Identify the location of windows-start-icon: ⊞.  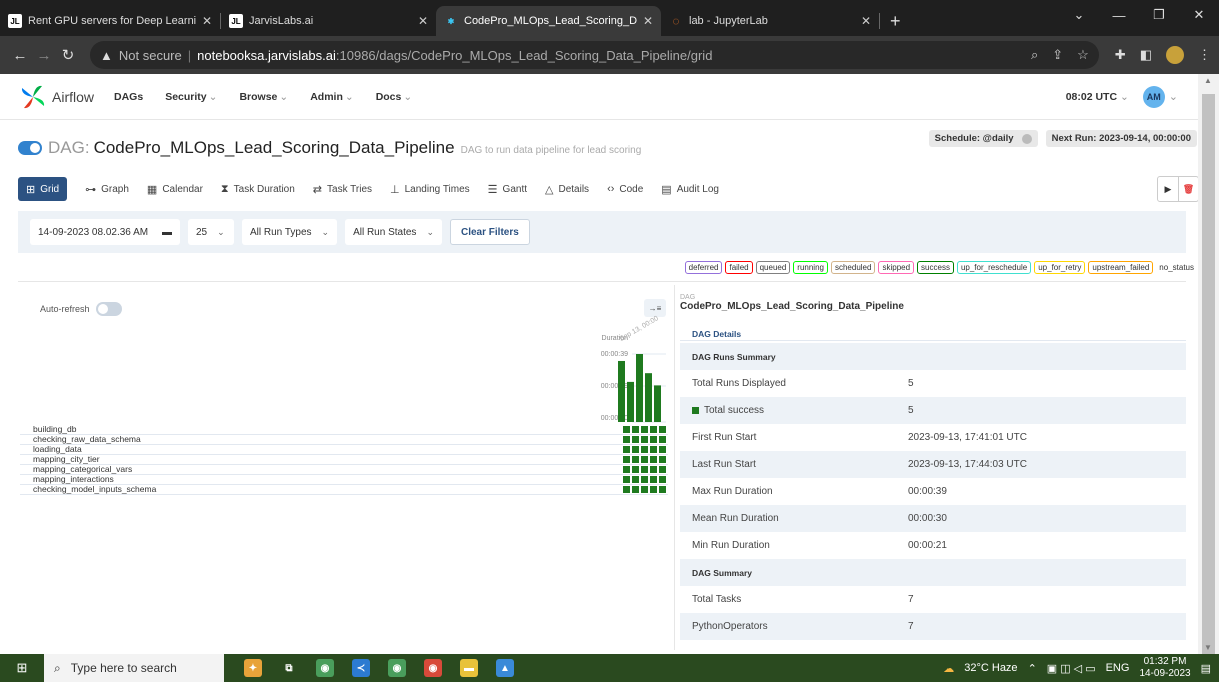
(22, 668).